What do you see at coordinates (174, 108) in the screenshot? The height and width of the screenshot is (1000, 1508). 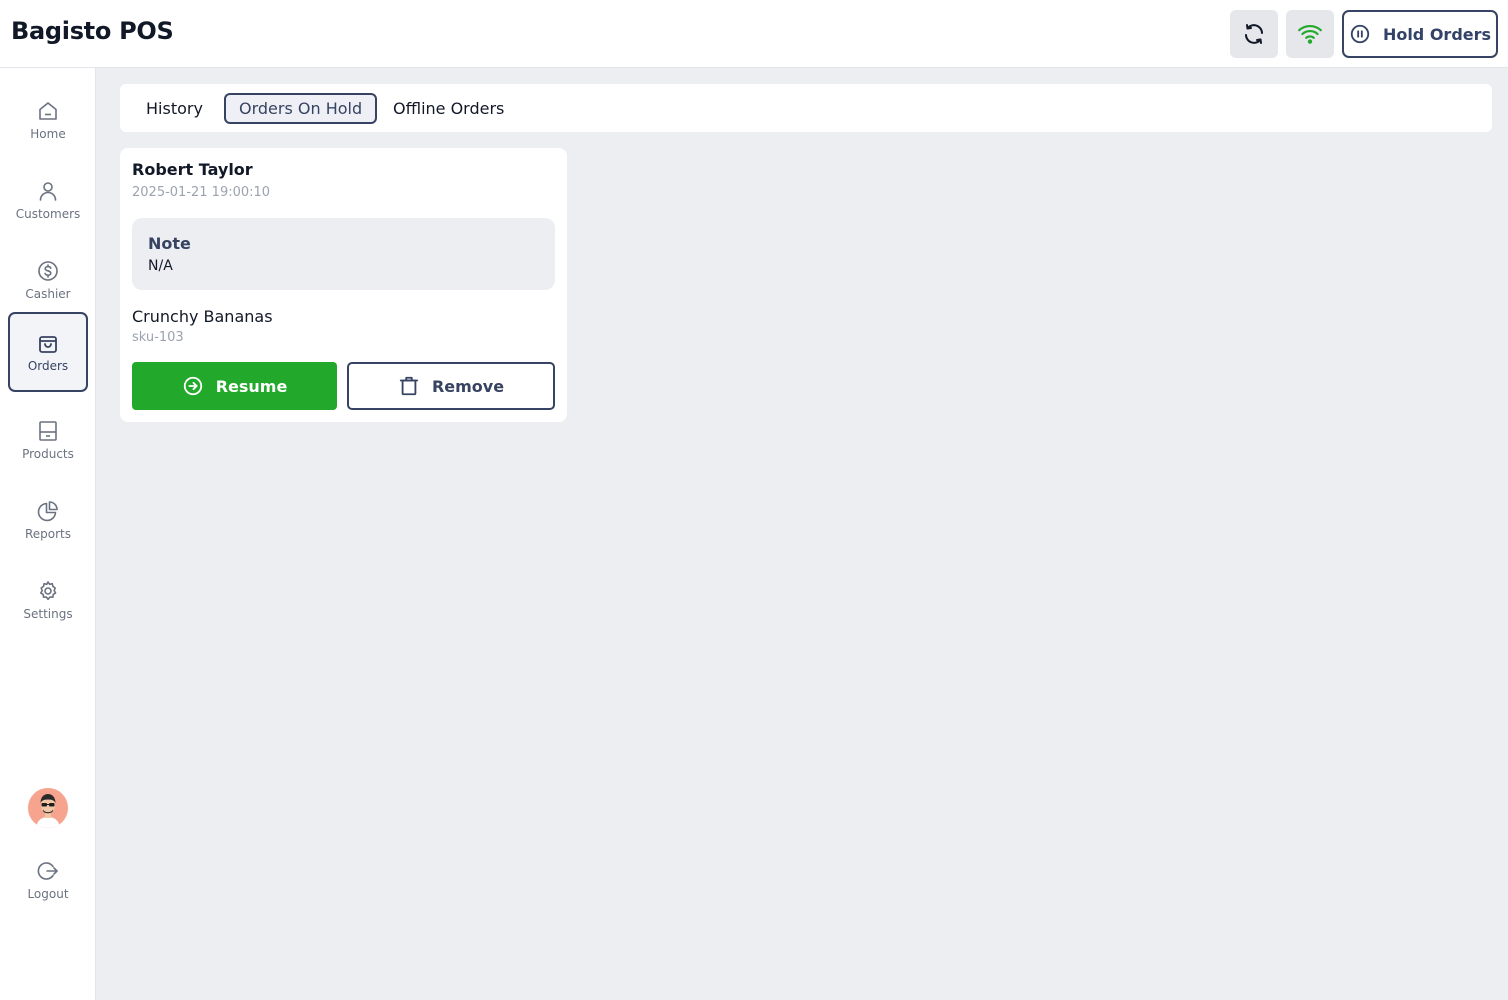 I see `tab-history: History` at bounding box center [174, 108].